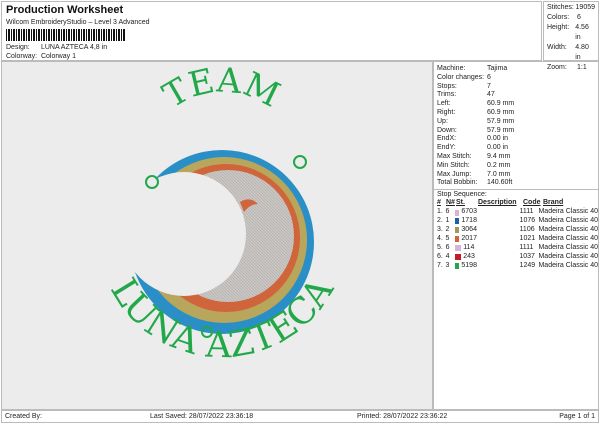  What do you see at coordinates (453, 165) in the screenshot?
I see `info-label: Min Stitch:` at bounding box center [453, 165].